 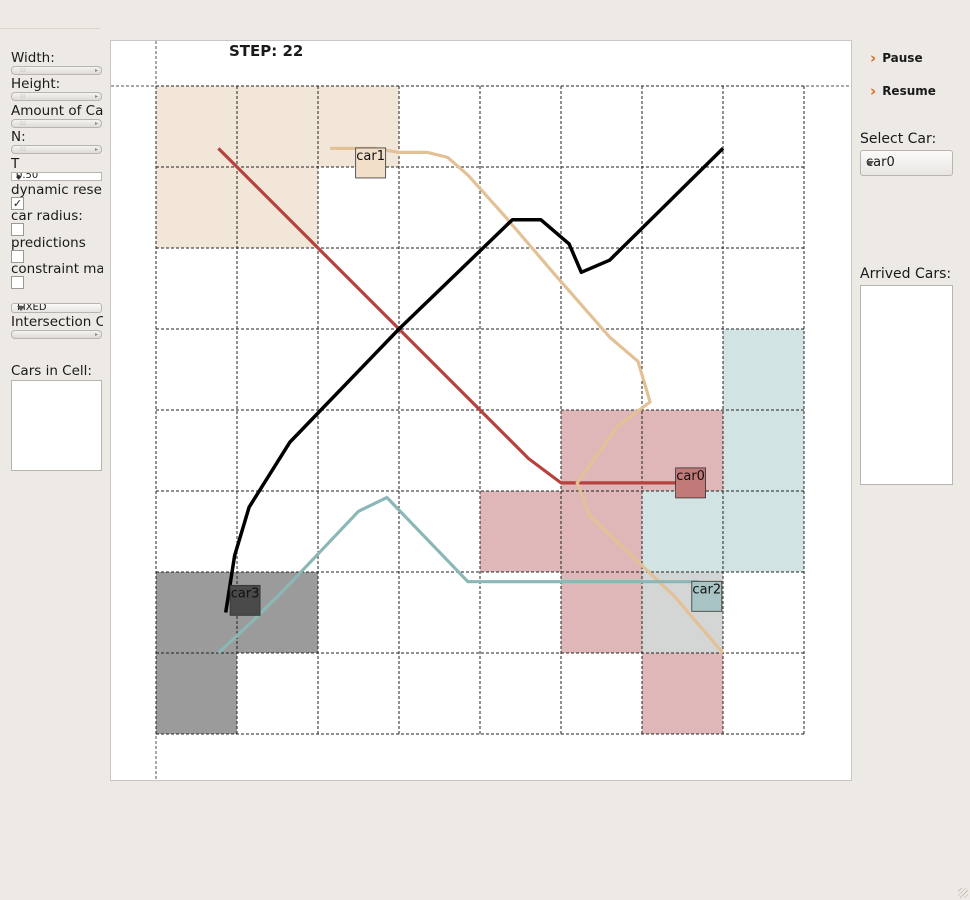 I want to click on width-label: Width:, so click(x=33, y=58).